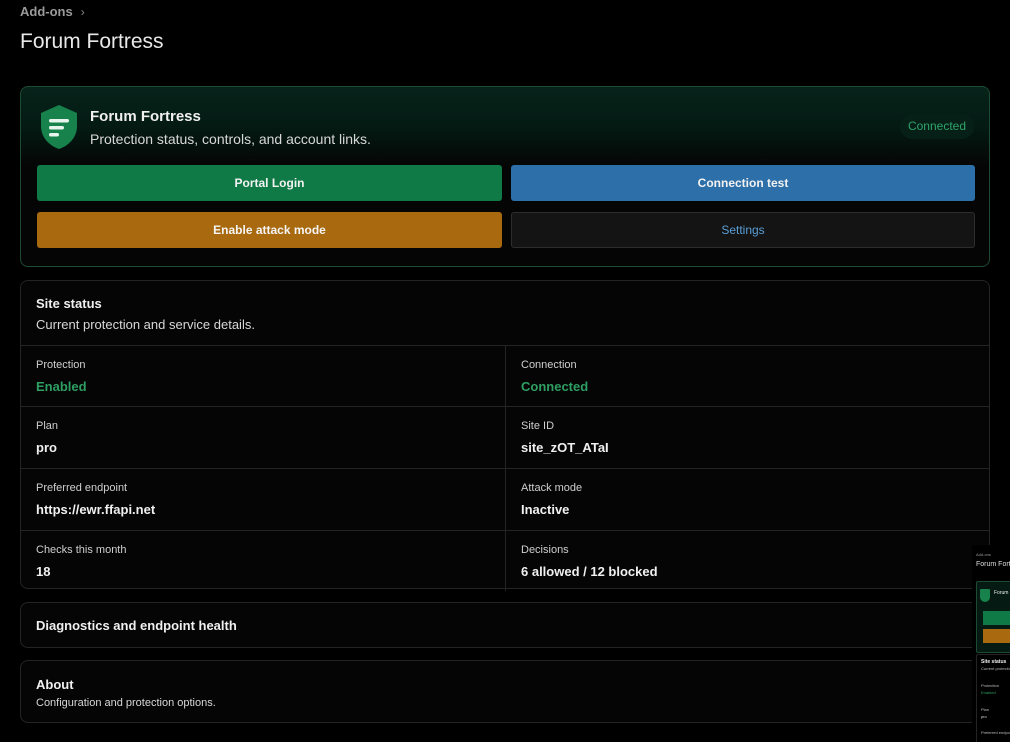 The width and height of the screenshot is (1010, 742). I want to click on diagnostics-title: Diagnostics and endpoint health, so click(136, 625).